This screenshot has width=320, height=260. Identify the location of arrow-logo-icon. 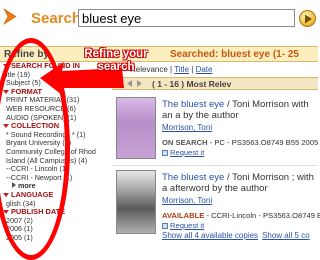
(10, 16).